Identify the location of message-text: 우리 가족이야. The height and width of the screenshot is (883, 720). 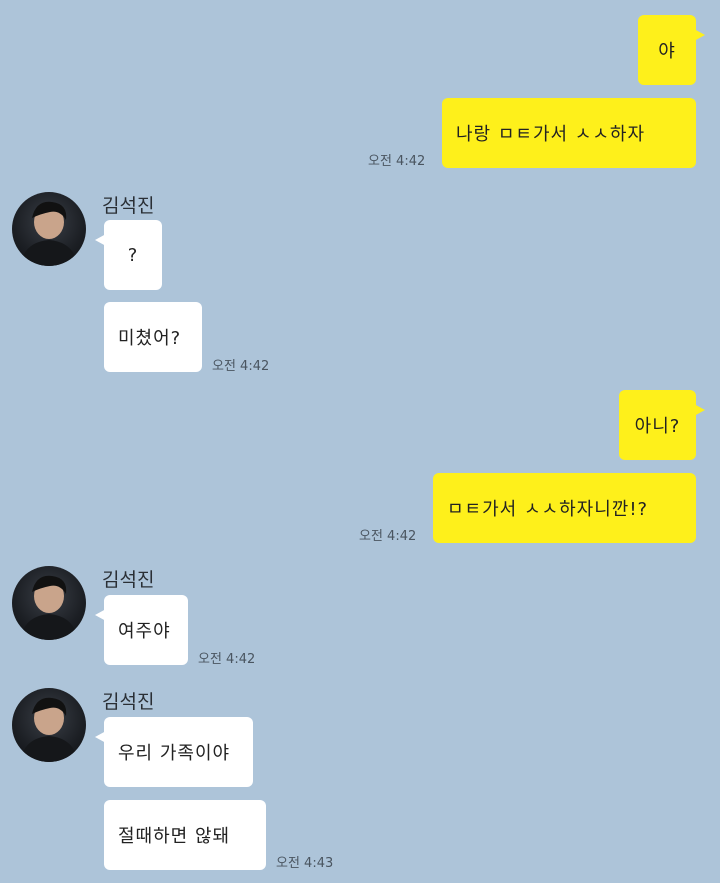
(174, 753).